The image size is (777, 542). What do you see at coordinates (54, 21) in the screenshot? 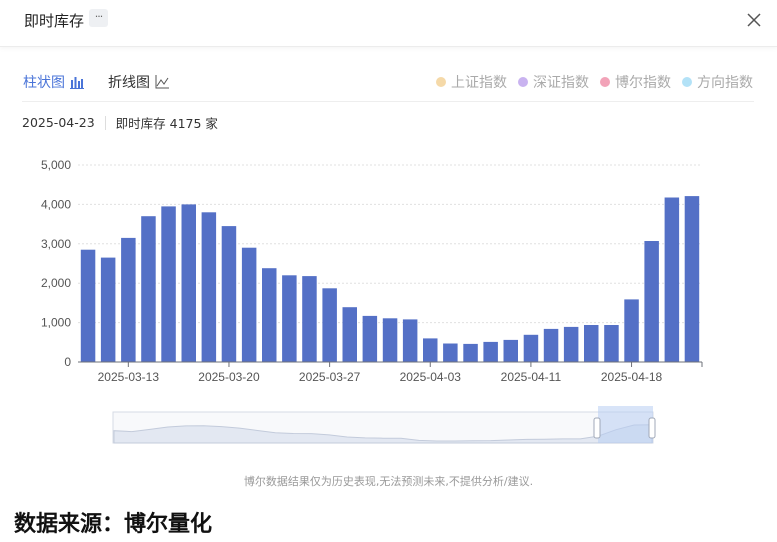
I see `panel-title: 即时库存` at bounding box center [54, 21].